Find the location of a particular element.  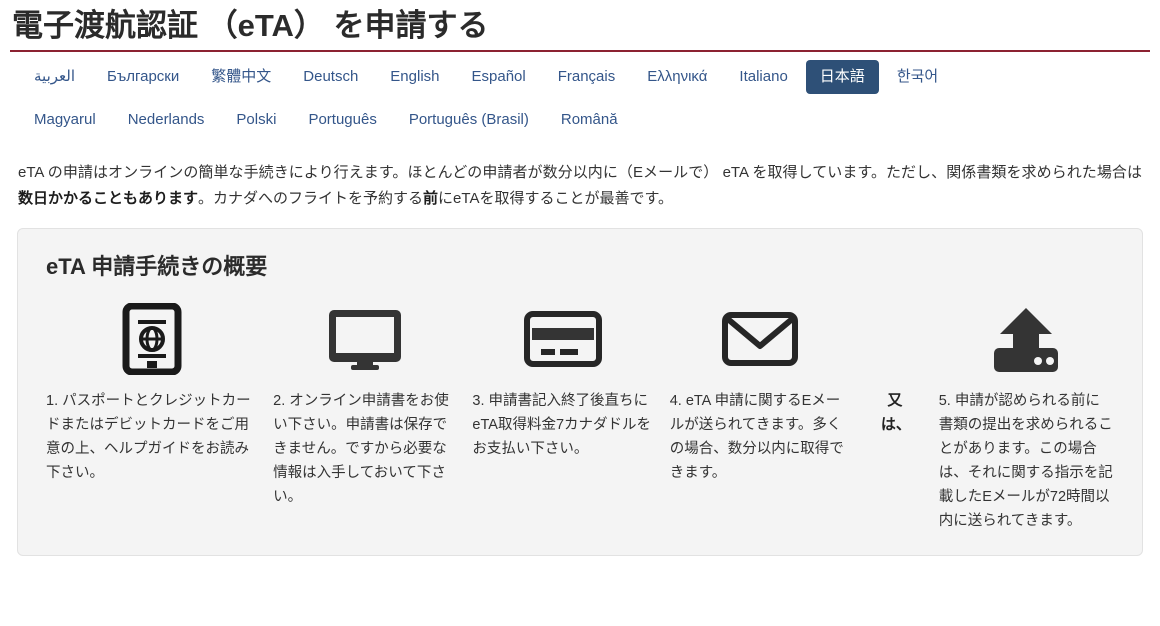

credit-card-icon is located at coordinates (563, 339).